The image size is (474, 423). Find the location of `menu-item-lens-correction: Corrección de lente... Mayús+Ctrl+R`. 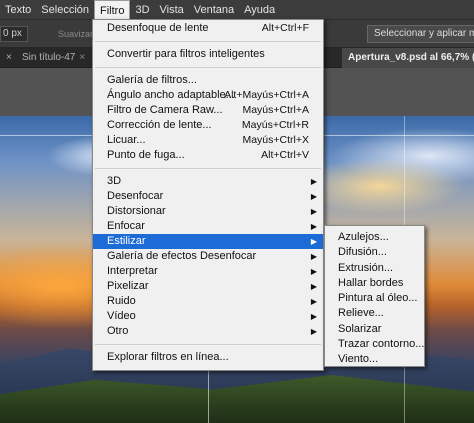

menu-item-lens-correction: Corrección de lente... Mayús+Ctrl+R is located at coordinates (208, 125).